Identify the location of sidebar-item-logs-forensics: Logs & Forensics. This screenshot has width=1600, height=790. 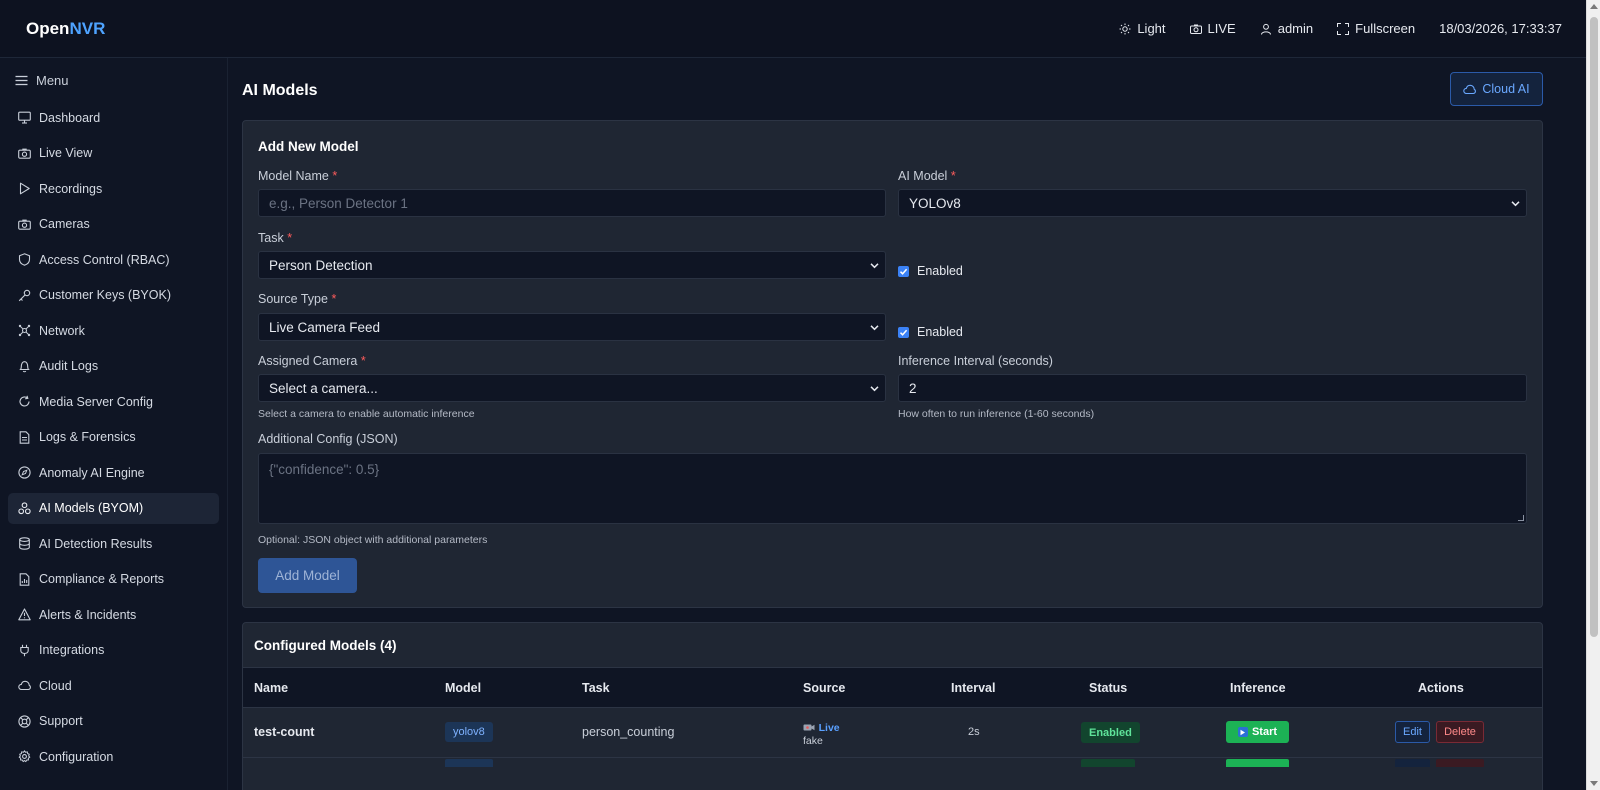
(113, 438).